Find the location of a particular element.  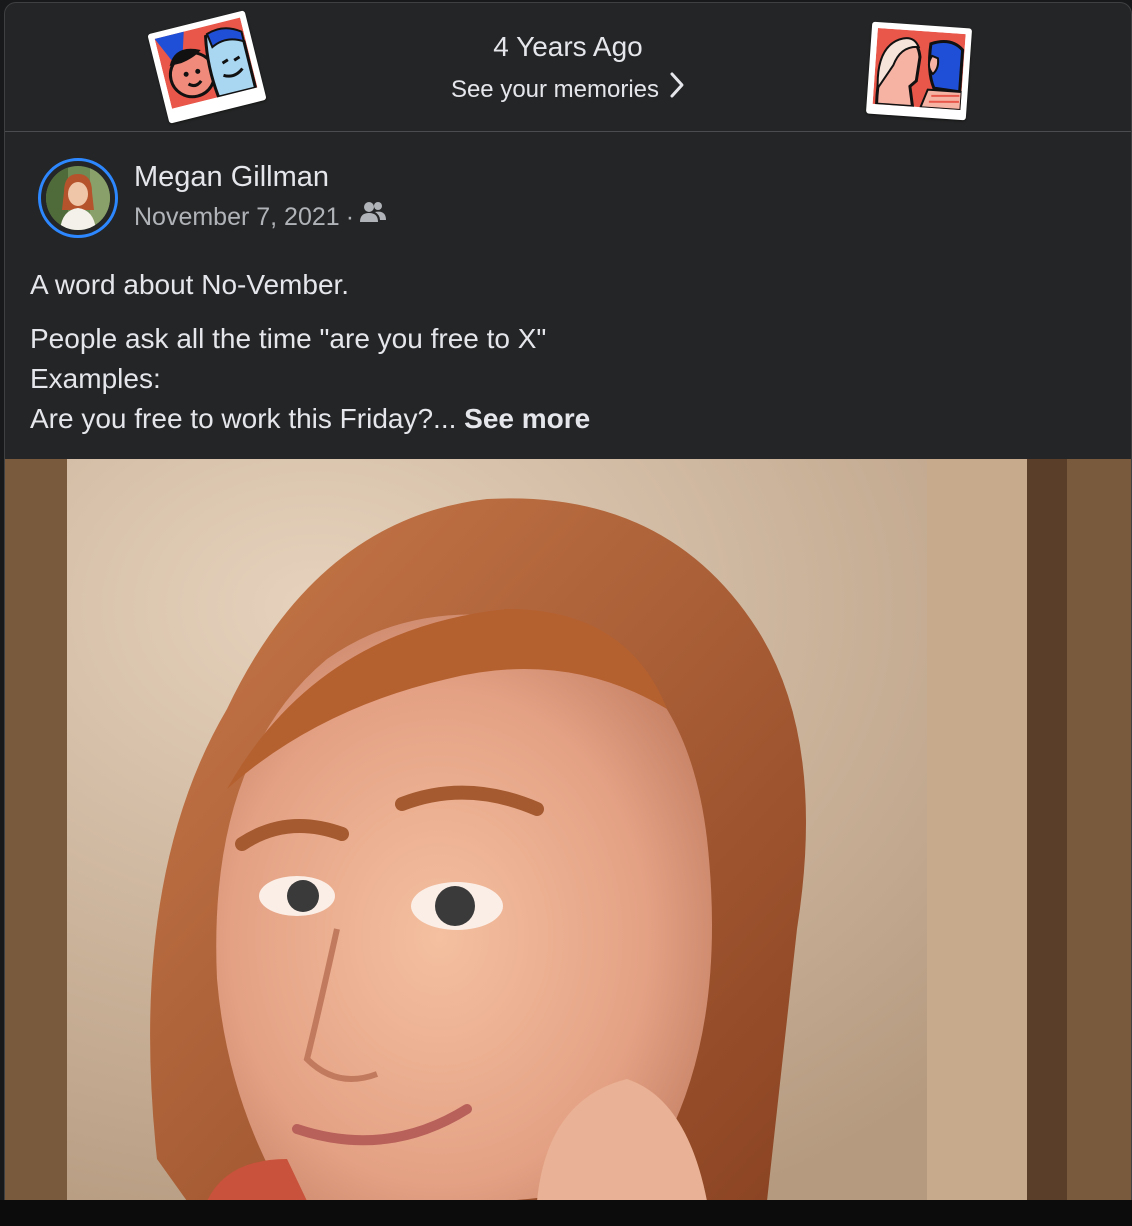

post-date: November 7, 2021 is located at coordinates (237, 217).